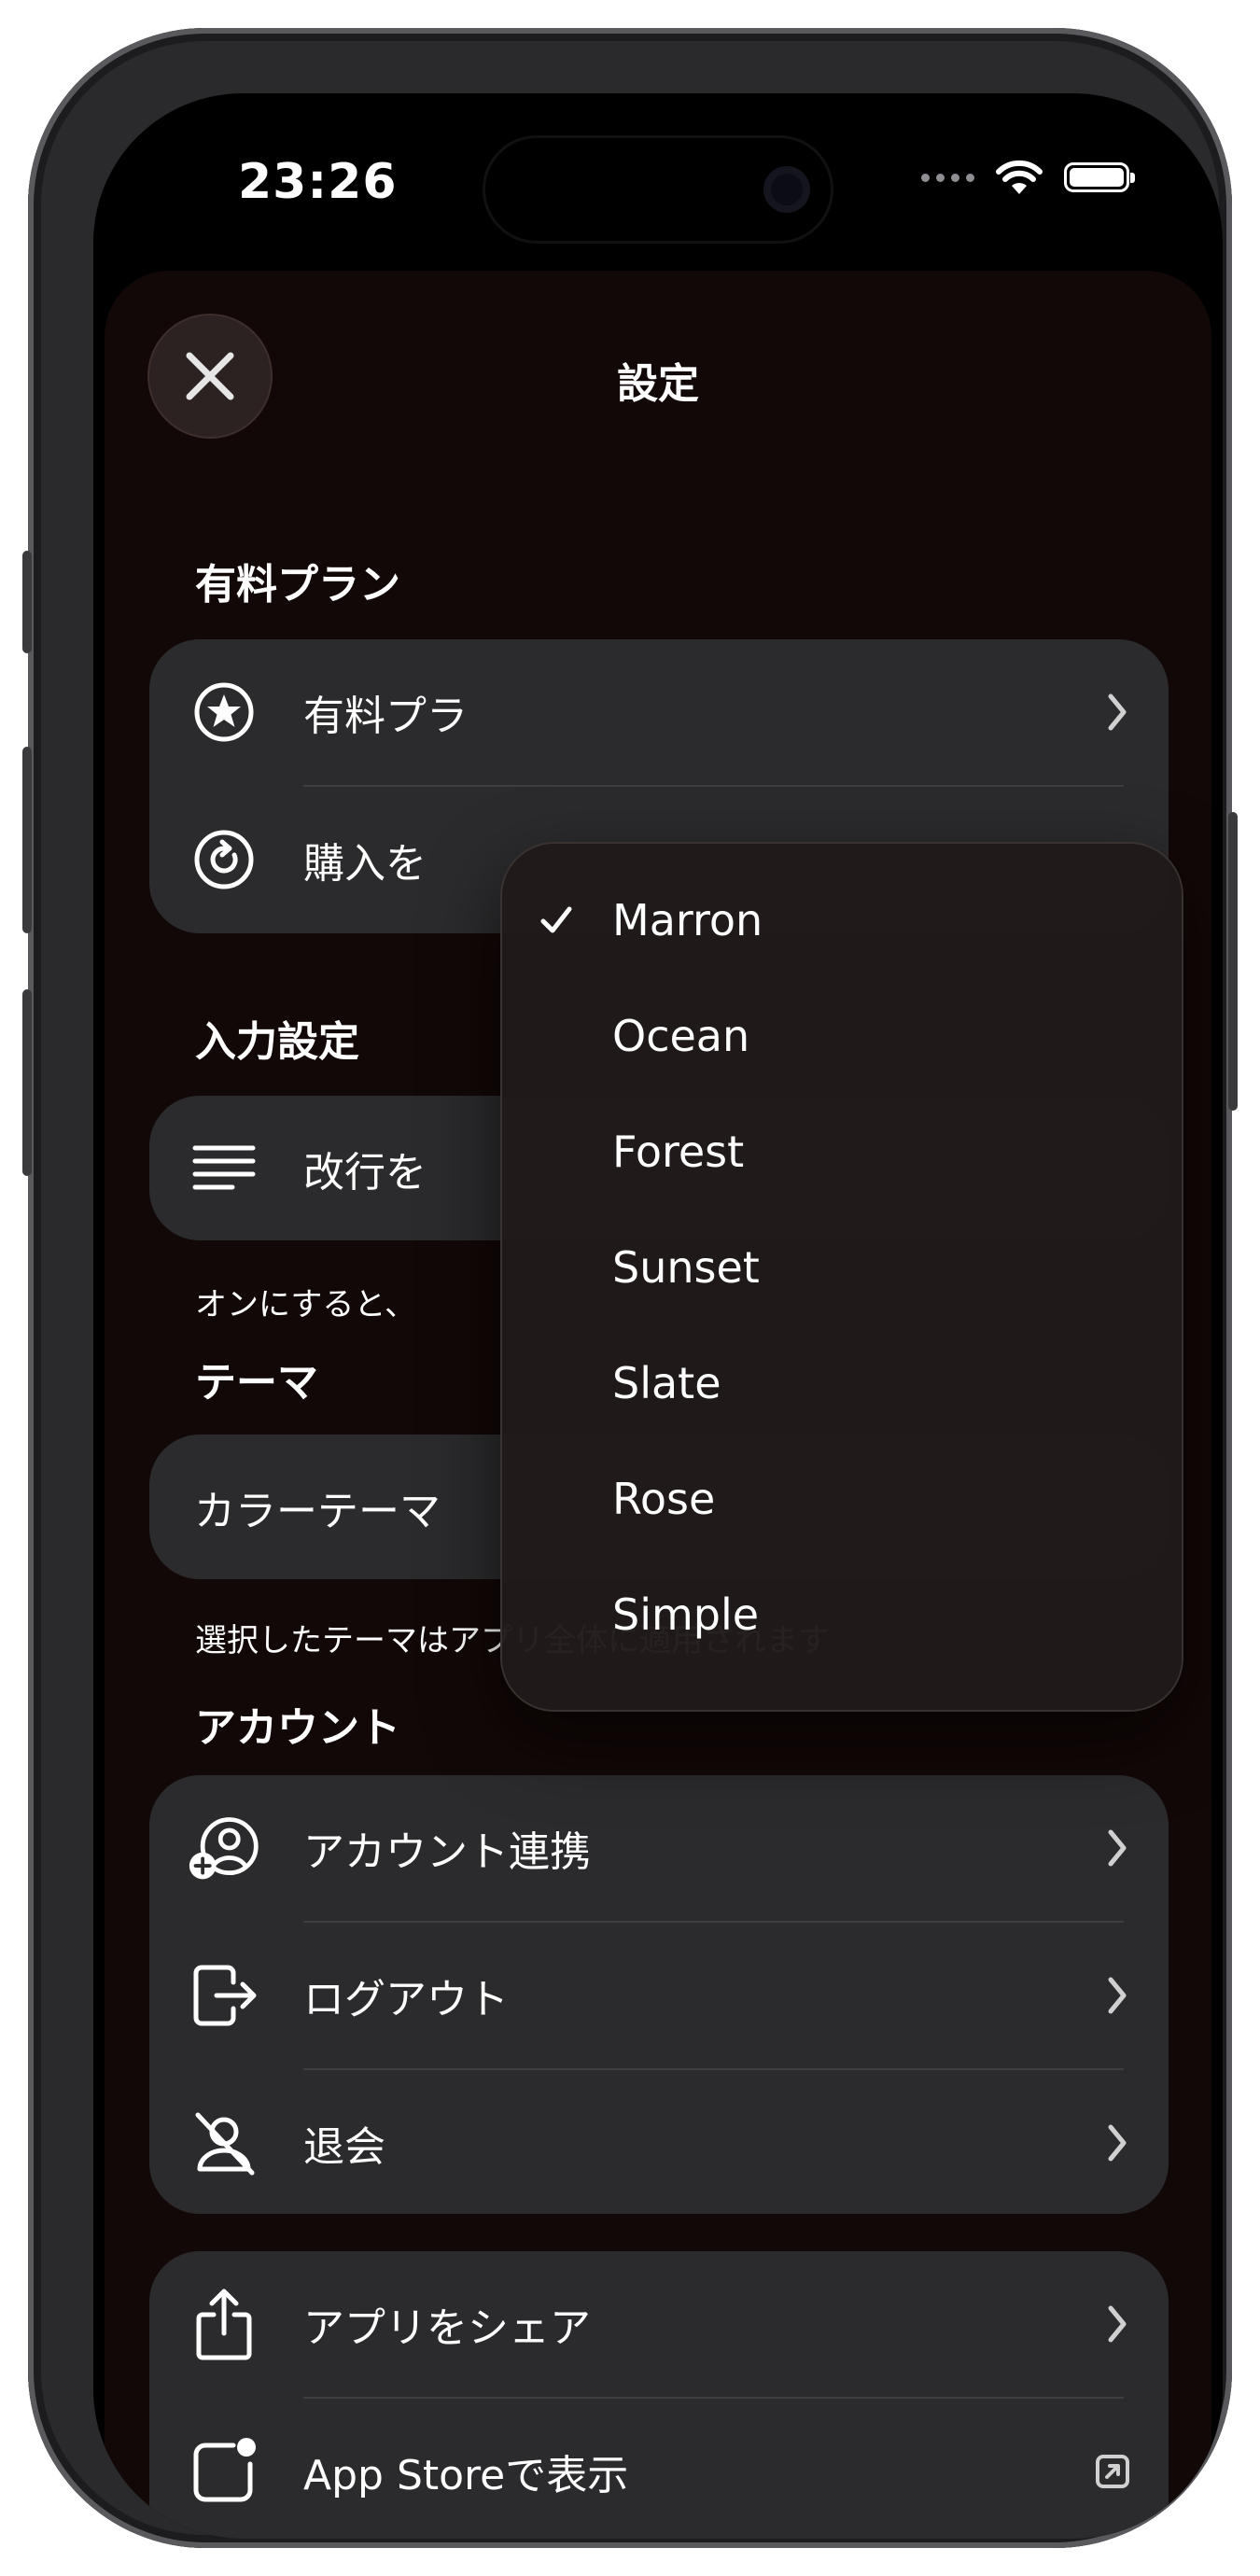  Describe the element at coordinates (659, 711) in the screenshot. I see `premium-plan-row: 有料プラ` at that location.